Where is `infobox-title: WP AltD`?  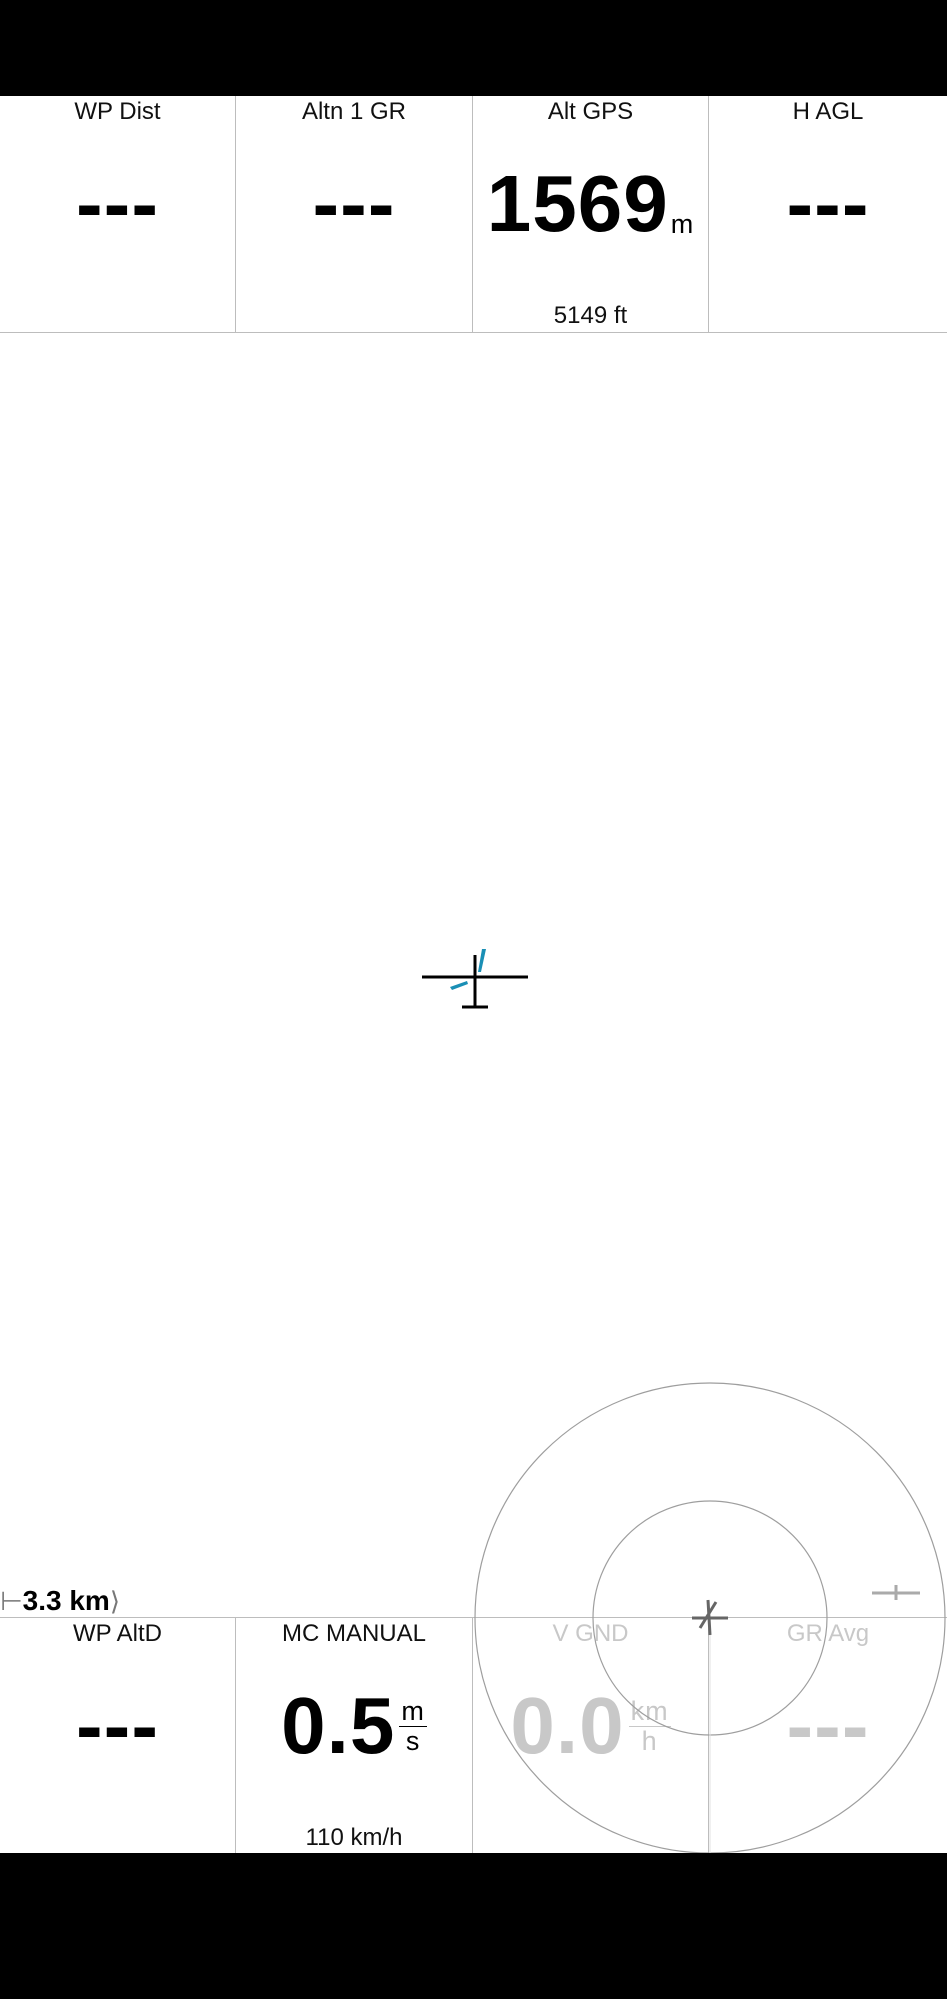
infobox-title: WP AltD is located at coordinates (117, 1633).